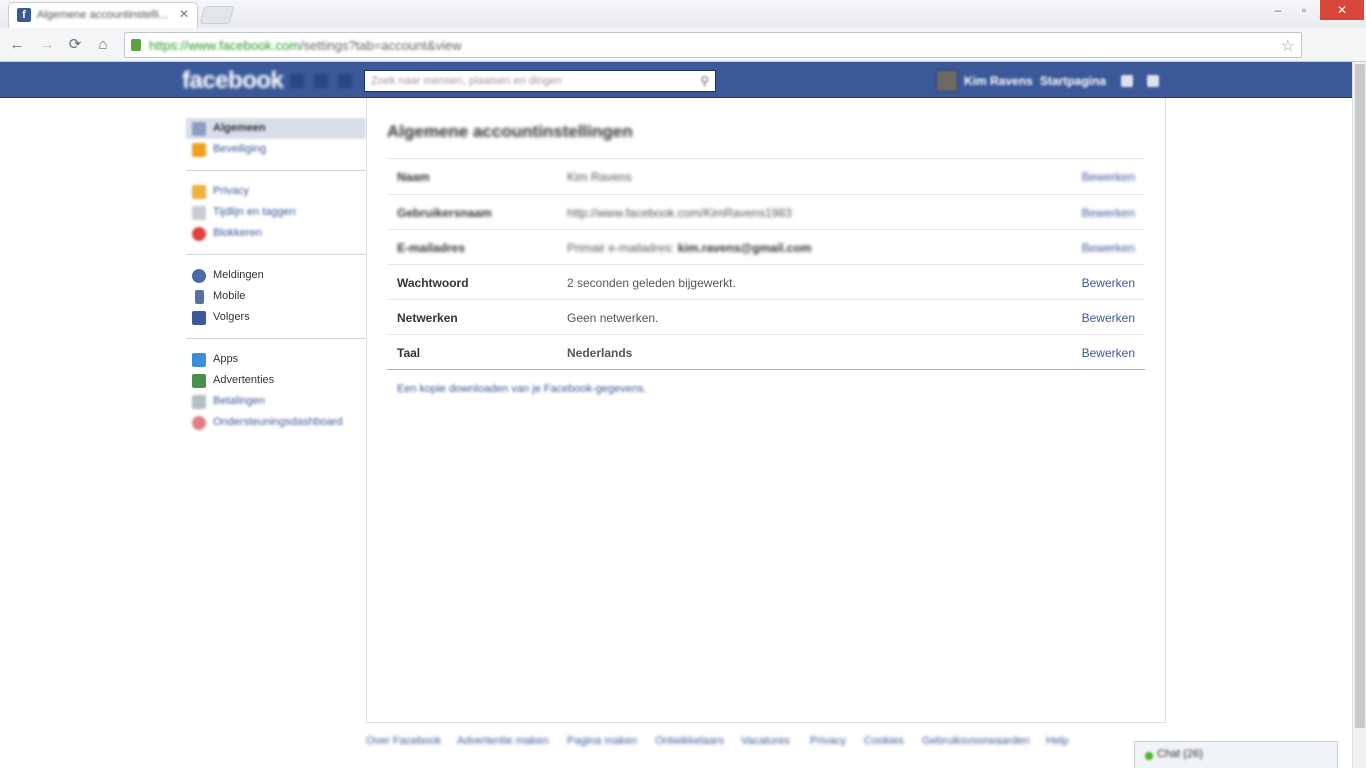  What do you see at coordinates (679, 213) in the screenshot?
I see `row-value: http://www.facebook.com/KimRavens1983` at bounding box center [679, 213].